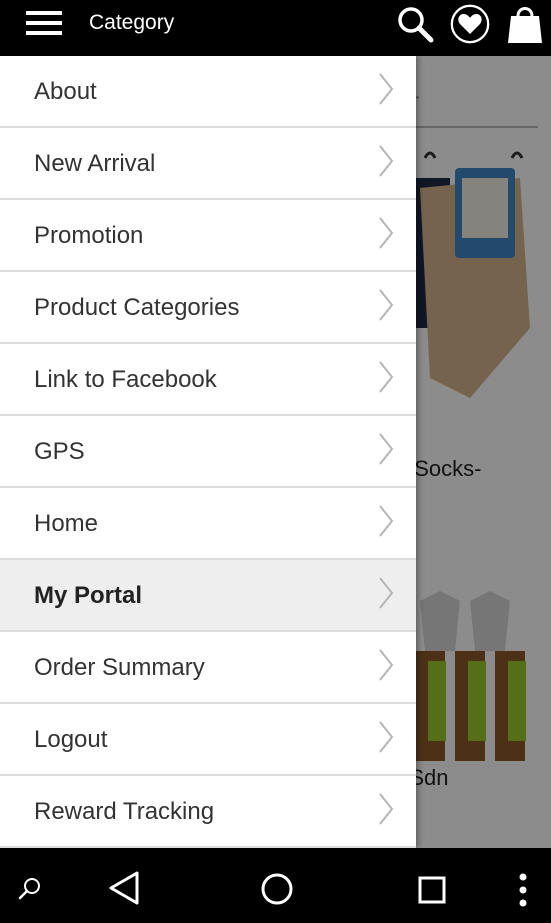  I want to click on menu-item-promotion: Promotion, so click(208, 236).